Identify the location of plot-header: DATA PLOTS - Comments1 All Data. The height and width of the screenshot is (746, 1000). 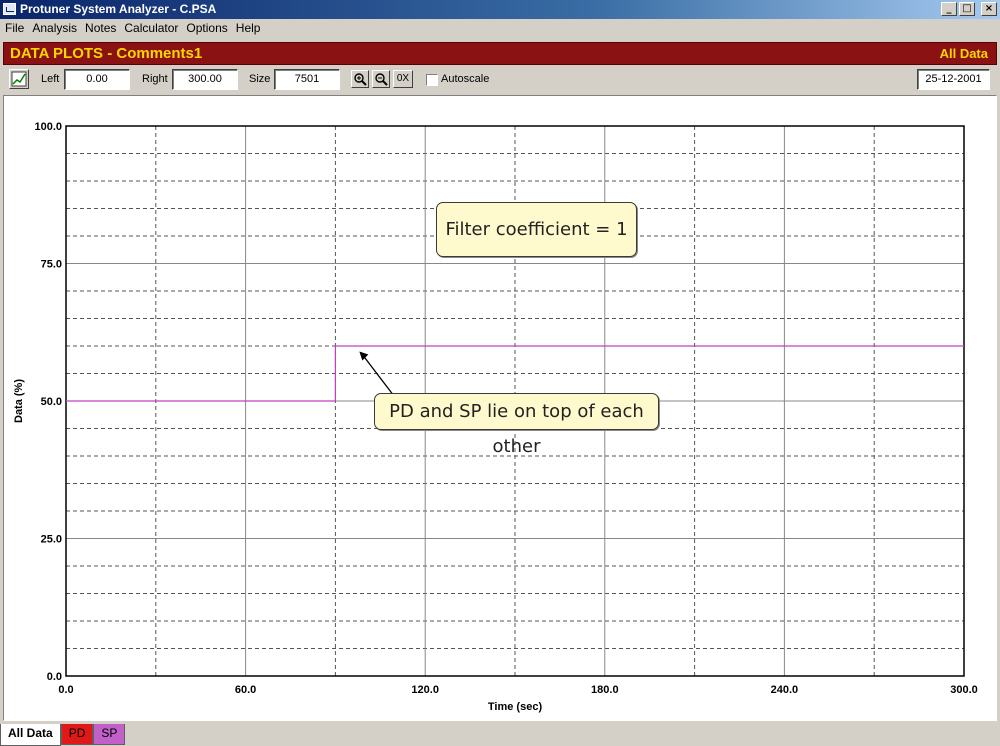
(500, 53).